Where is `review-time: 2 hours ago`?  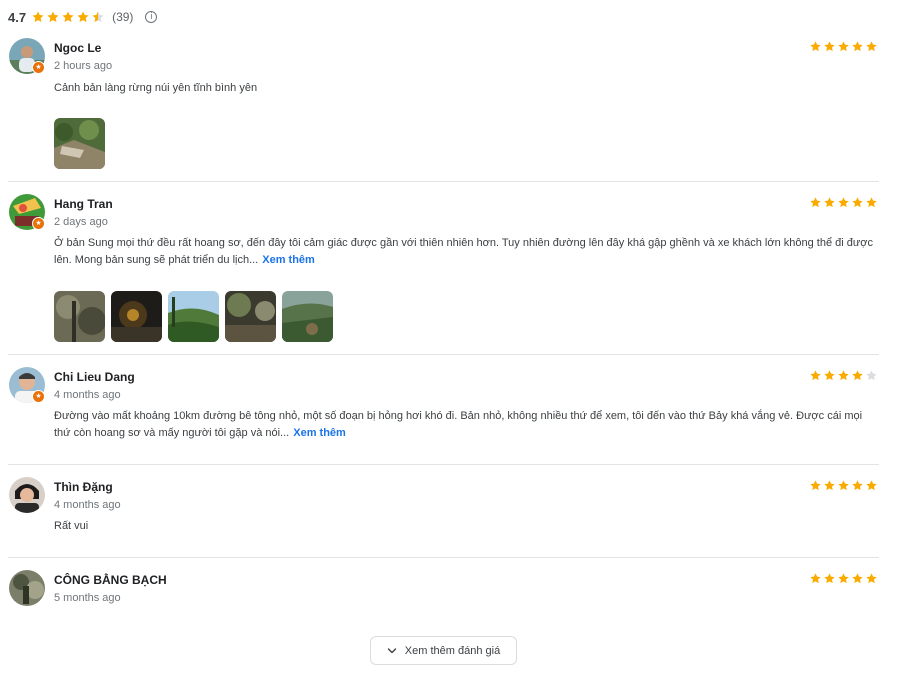
review-time: 2 hours ago is located at coordinates (83, 66).